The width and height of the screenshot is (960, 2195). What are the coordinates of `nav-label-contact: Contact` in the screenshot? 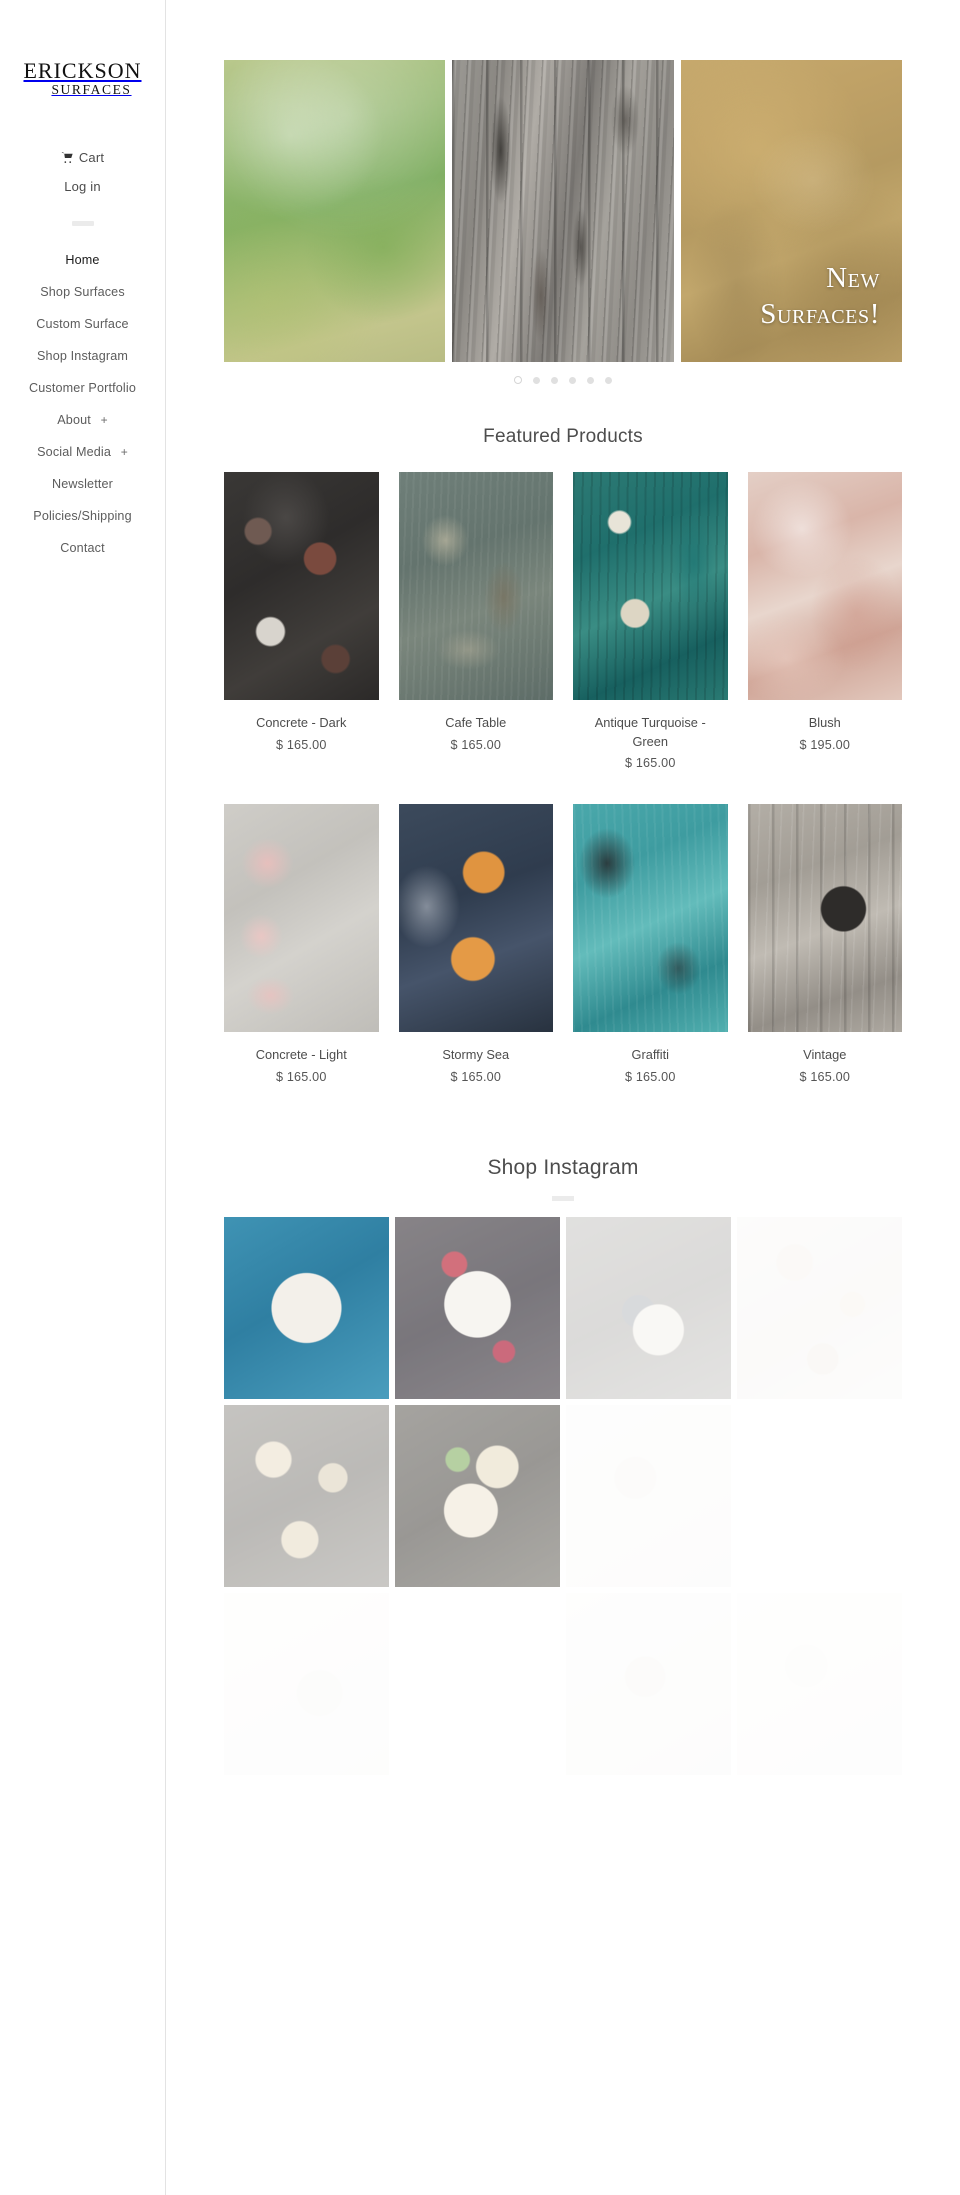 It's located at (82, 547).